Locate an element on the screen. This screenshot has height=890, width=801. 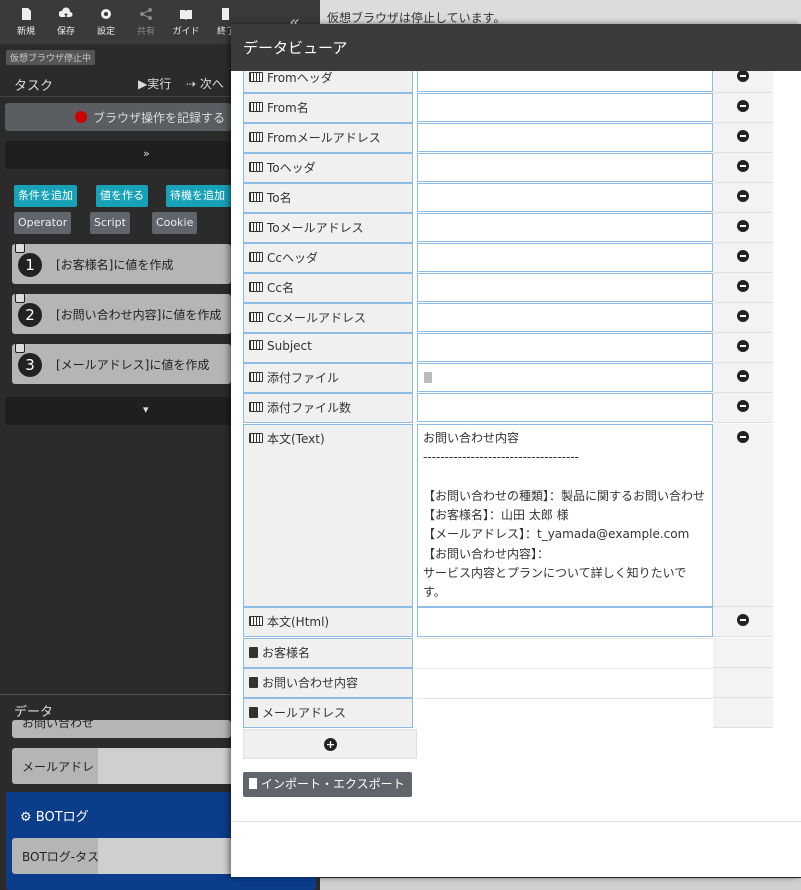
start-block: » 開始 is located at coordinates (148, 162).